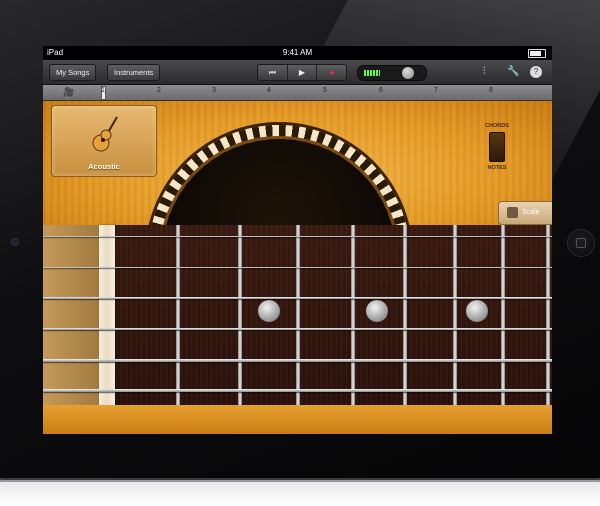 The height and width of the screenshot is (506, 600). I want to click on battery-icon, so click(537, 53).